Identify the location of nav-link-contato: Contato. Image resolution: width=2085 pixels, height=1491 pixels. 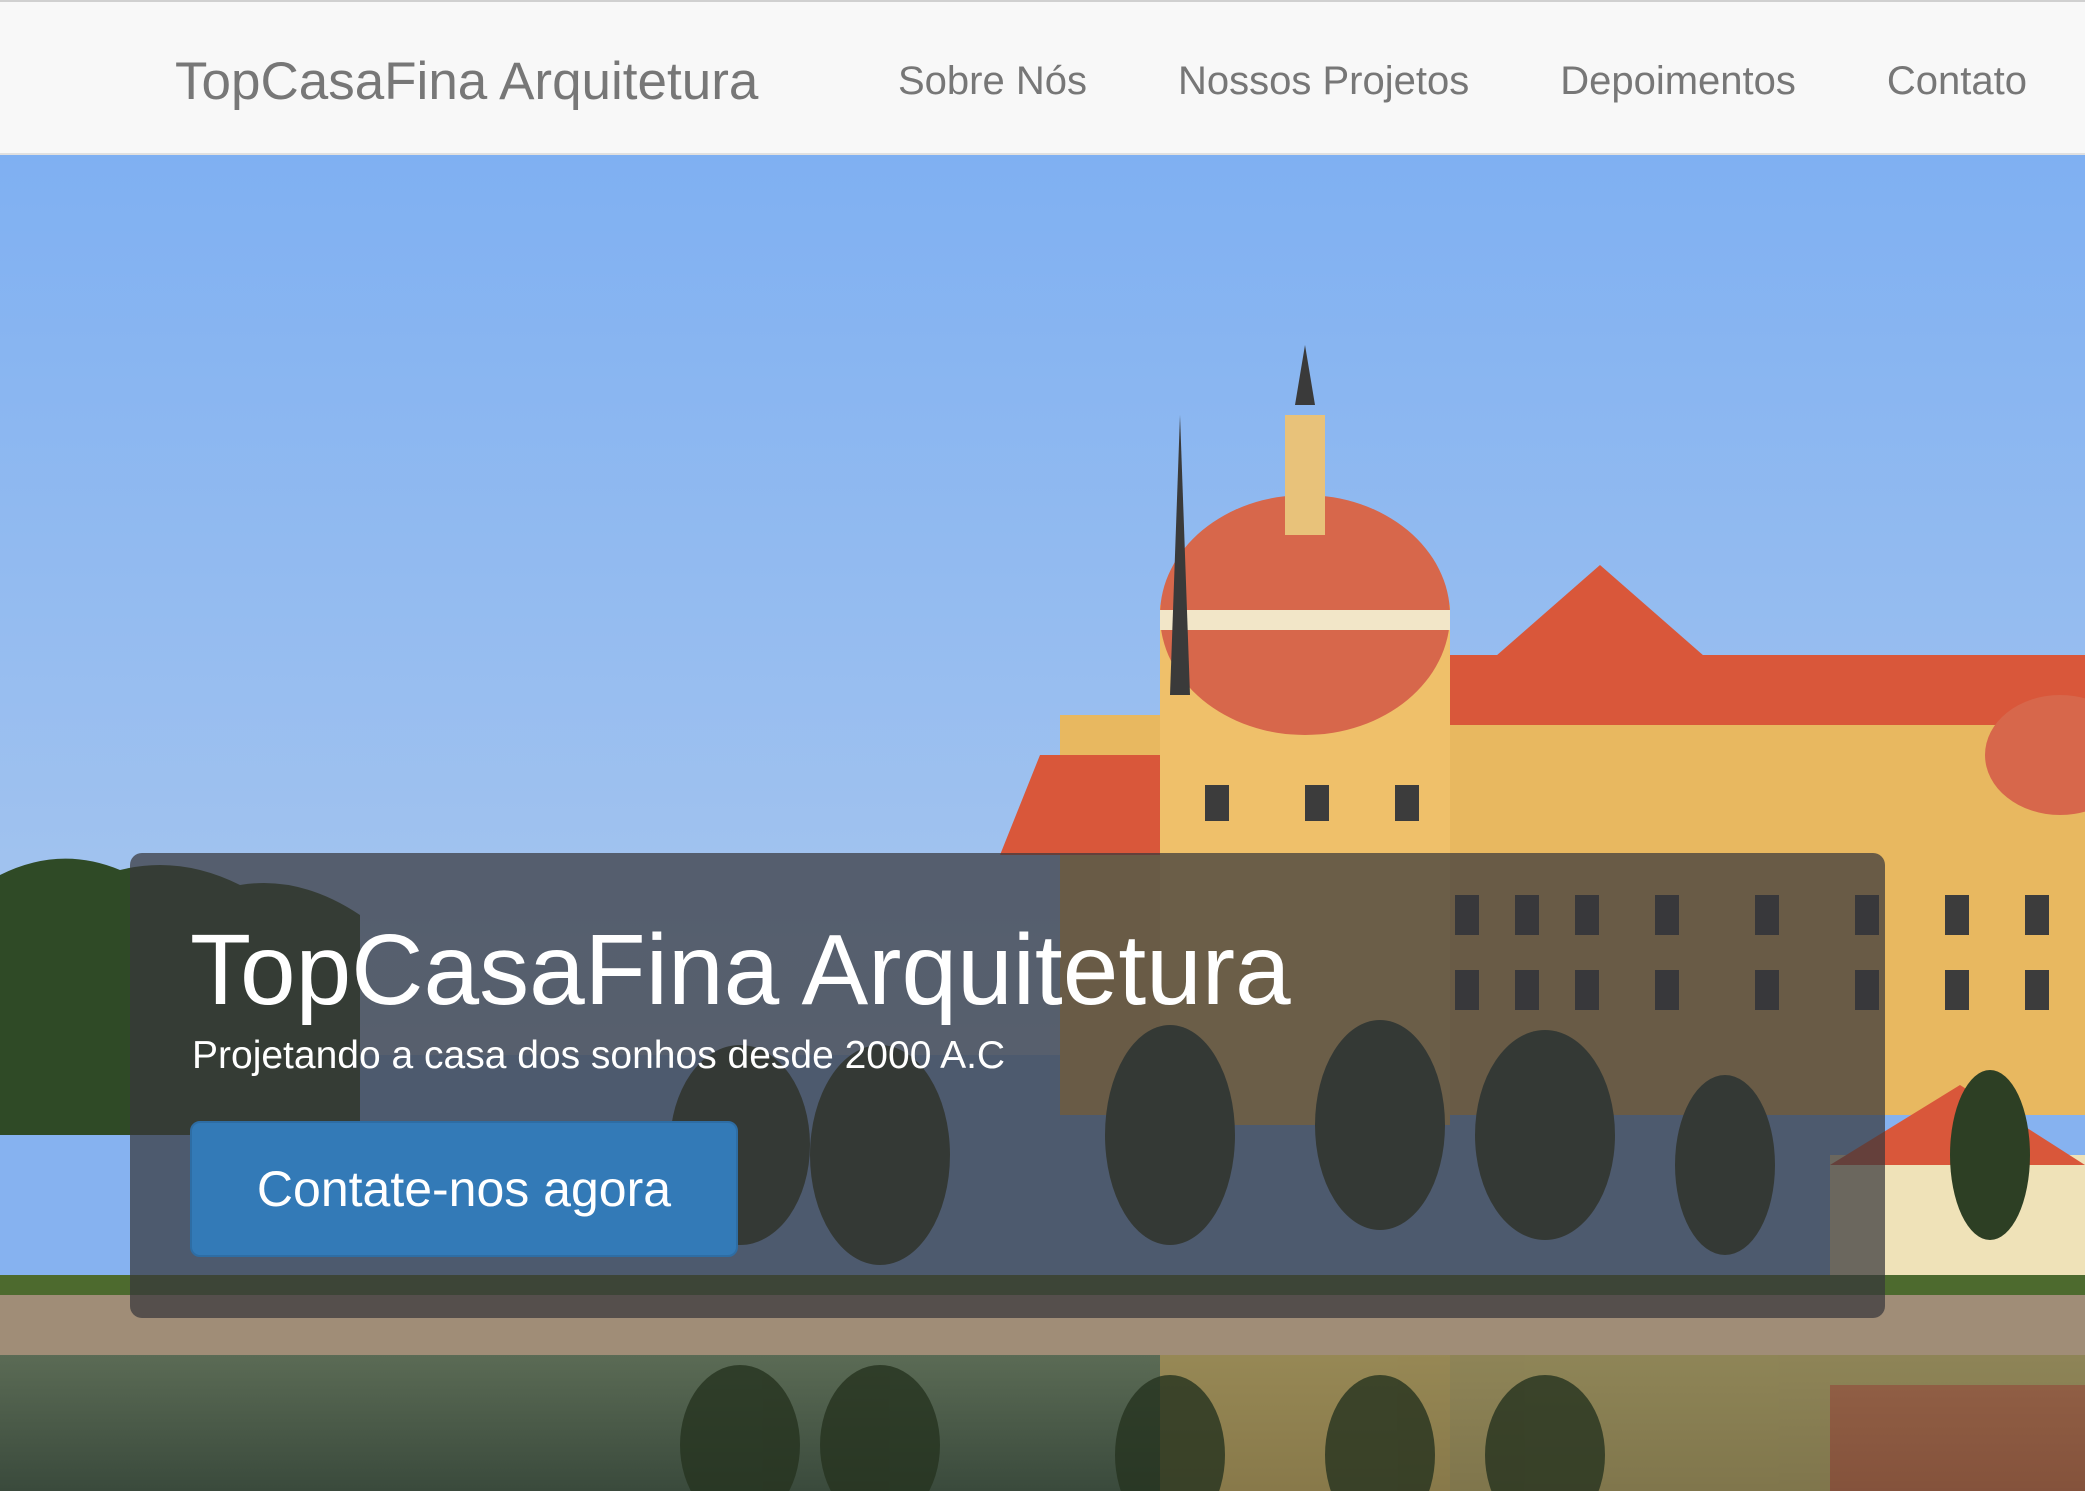
(1957, 81).